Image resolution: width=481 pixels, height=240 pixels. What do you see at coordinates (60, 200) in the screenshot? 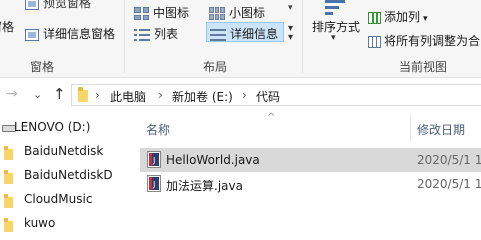
I see `nav-item-cloudmusic: CloudMusic` at bounding box center [60, 200].